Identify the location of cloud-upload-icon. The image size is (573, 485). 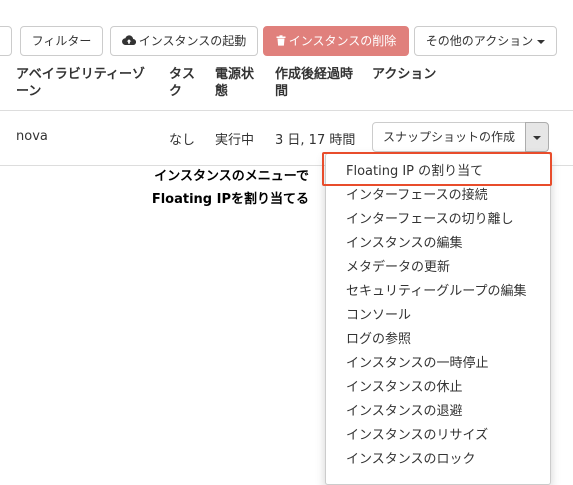
(128, 42).